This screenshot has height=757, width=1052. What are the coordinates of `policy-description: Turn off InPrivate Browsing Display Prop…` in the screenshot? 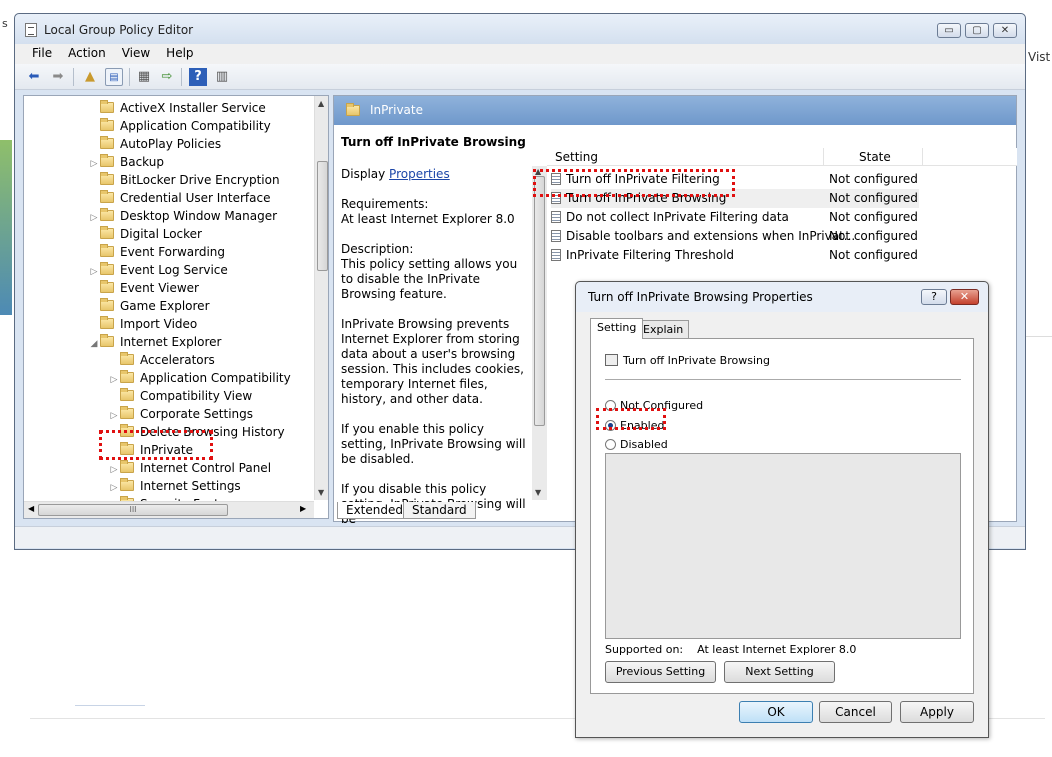 It's located at (436, 338).